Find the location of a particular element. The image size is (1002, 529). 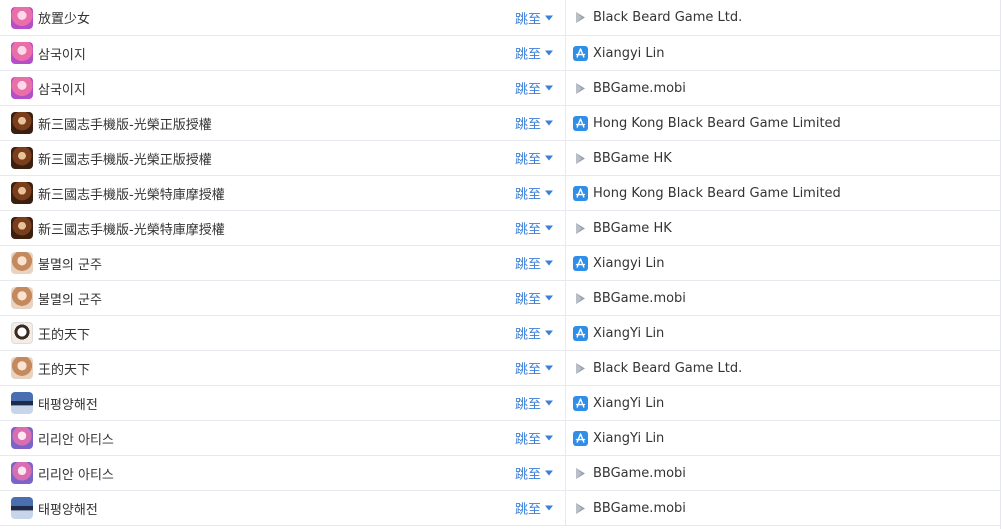

table-row: 新三國志手機版-光榮正版授權 跳至 BBGame HK is located at coordinates (500, 158).